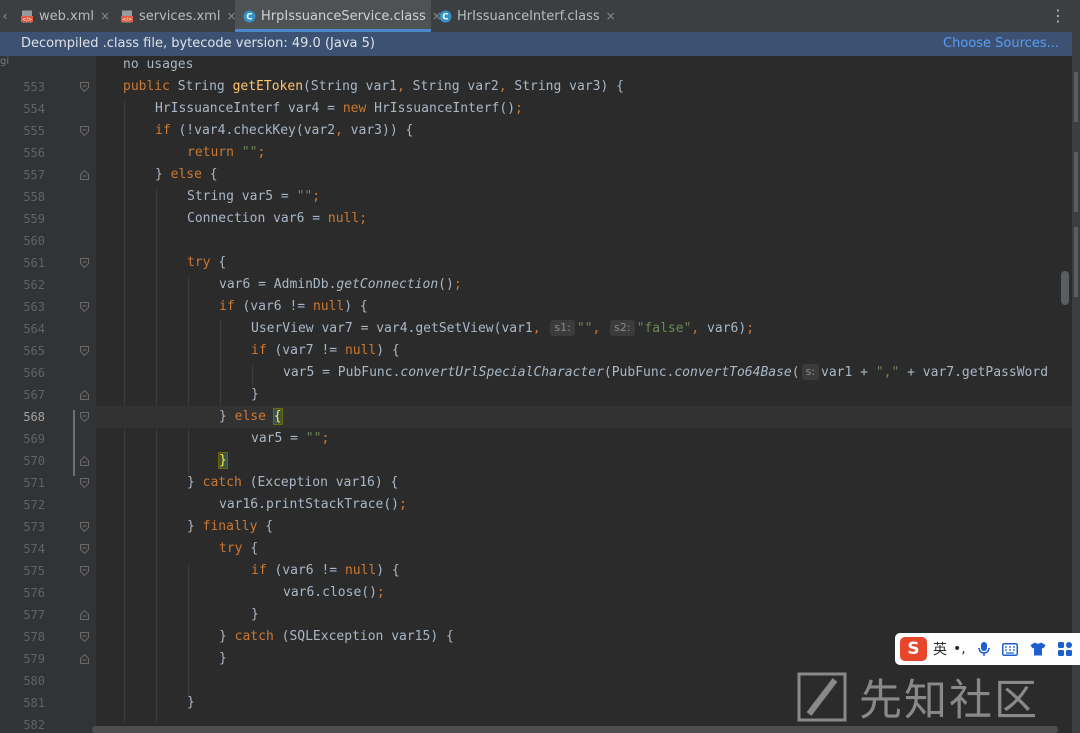  Describe the element at coordinates (536, 153) in the screenshot. I see `code-line-556: 556 return "";` at that location.